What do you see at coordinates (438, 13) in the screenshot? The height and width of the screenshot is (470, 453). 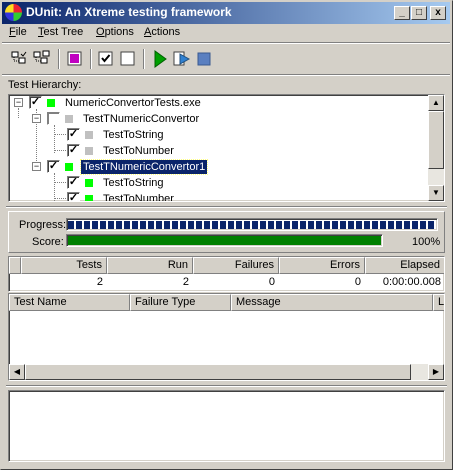 I see `close-button: x` at bounding box center [438, 13].